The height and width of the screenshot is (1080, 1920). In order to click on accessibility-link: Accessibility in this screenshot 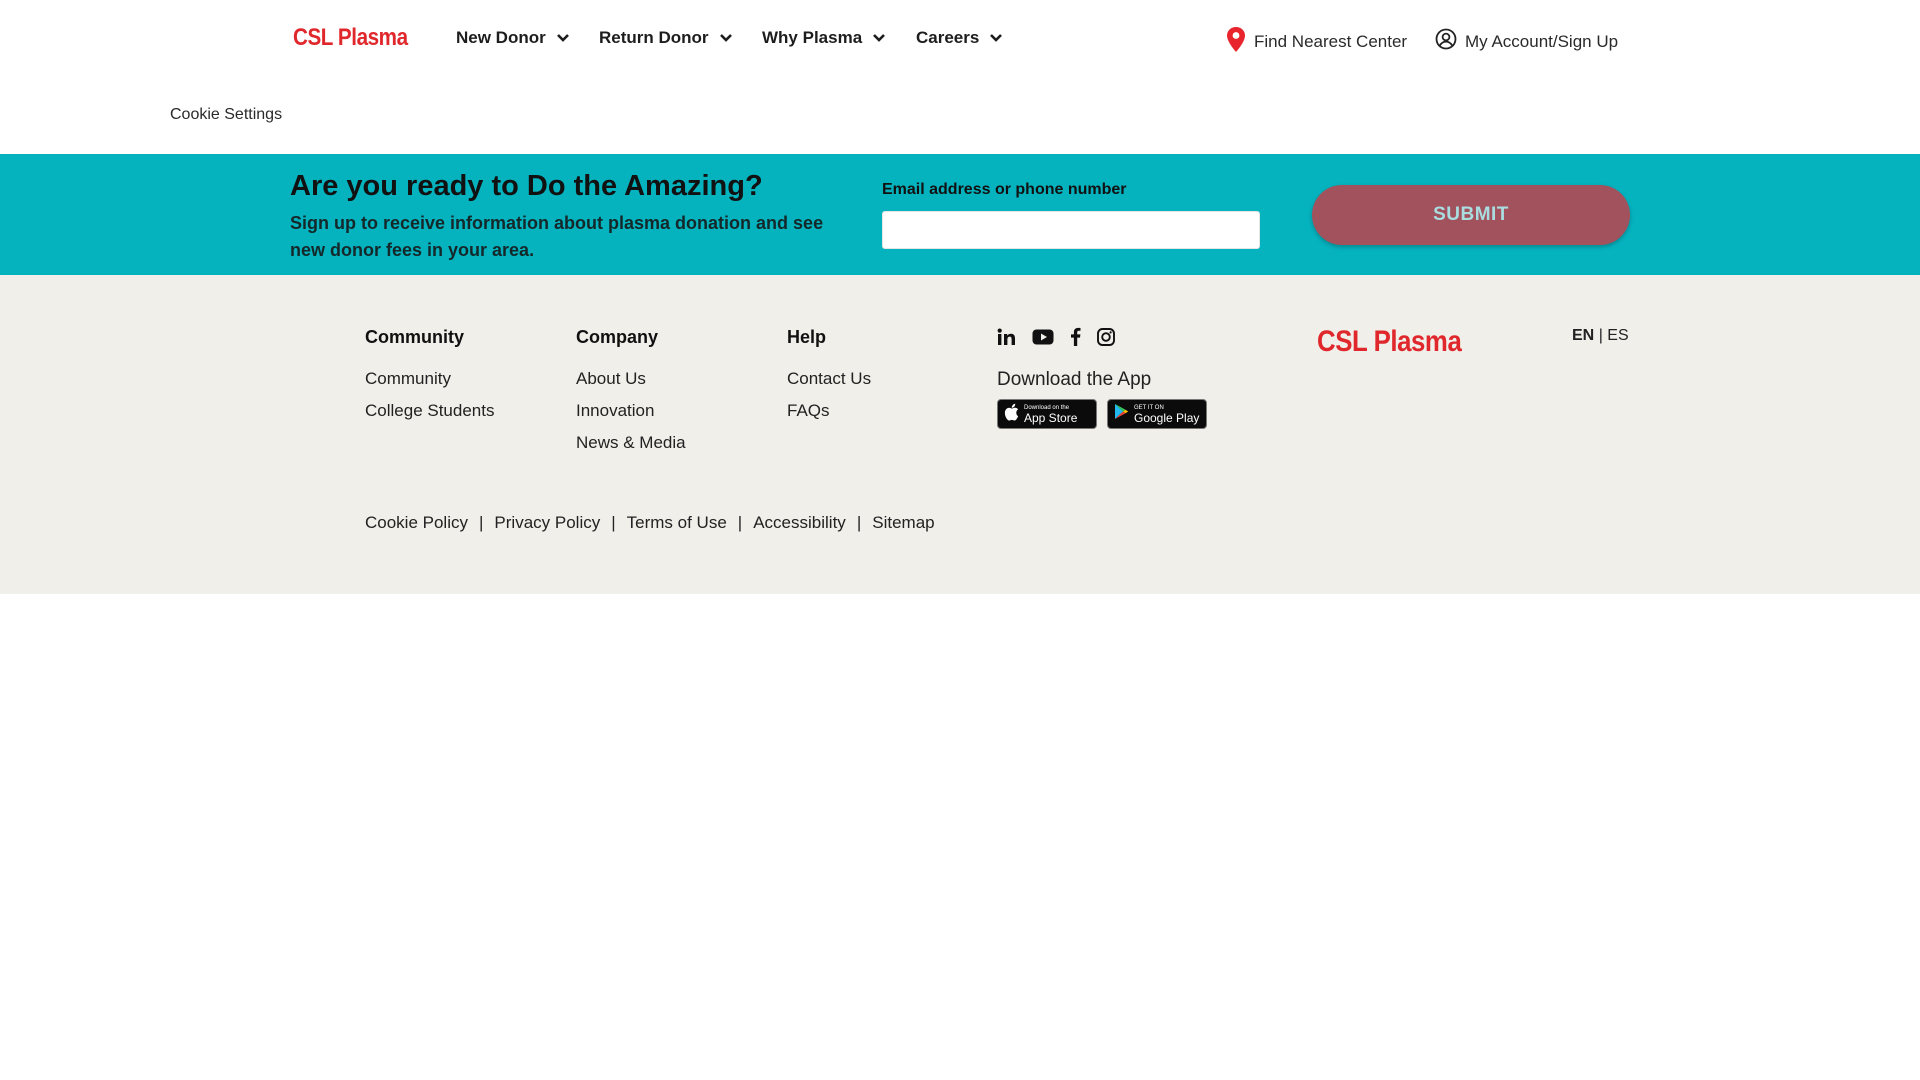, I will do `click(799, 523)`.